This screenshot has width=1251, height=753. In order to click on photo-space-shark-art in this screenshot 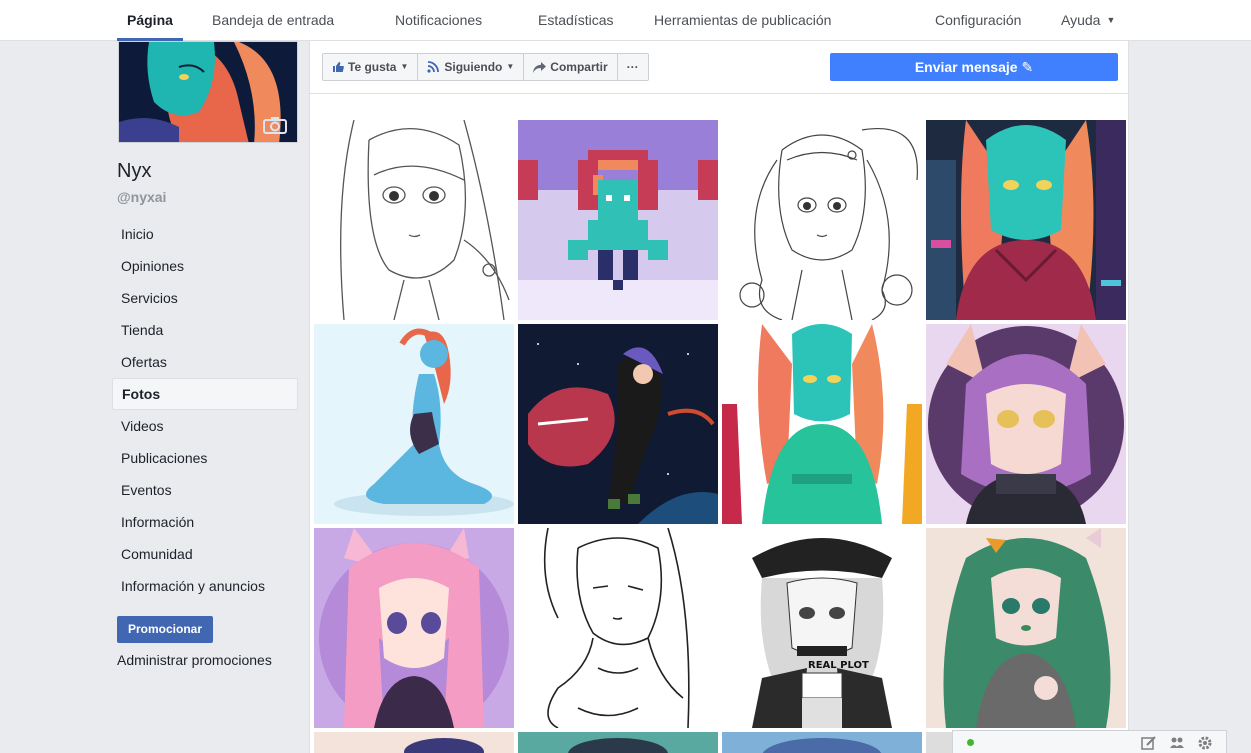, I will do `click(618, 424)`.